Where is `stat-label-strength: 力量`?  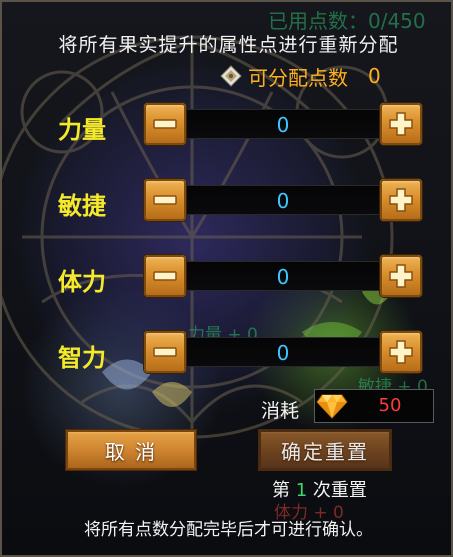
stat-label-strength: 力量 is located at coordinates (82, 130).